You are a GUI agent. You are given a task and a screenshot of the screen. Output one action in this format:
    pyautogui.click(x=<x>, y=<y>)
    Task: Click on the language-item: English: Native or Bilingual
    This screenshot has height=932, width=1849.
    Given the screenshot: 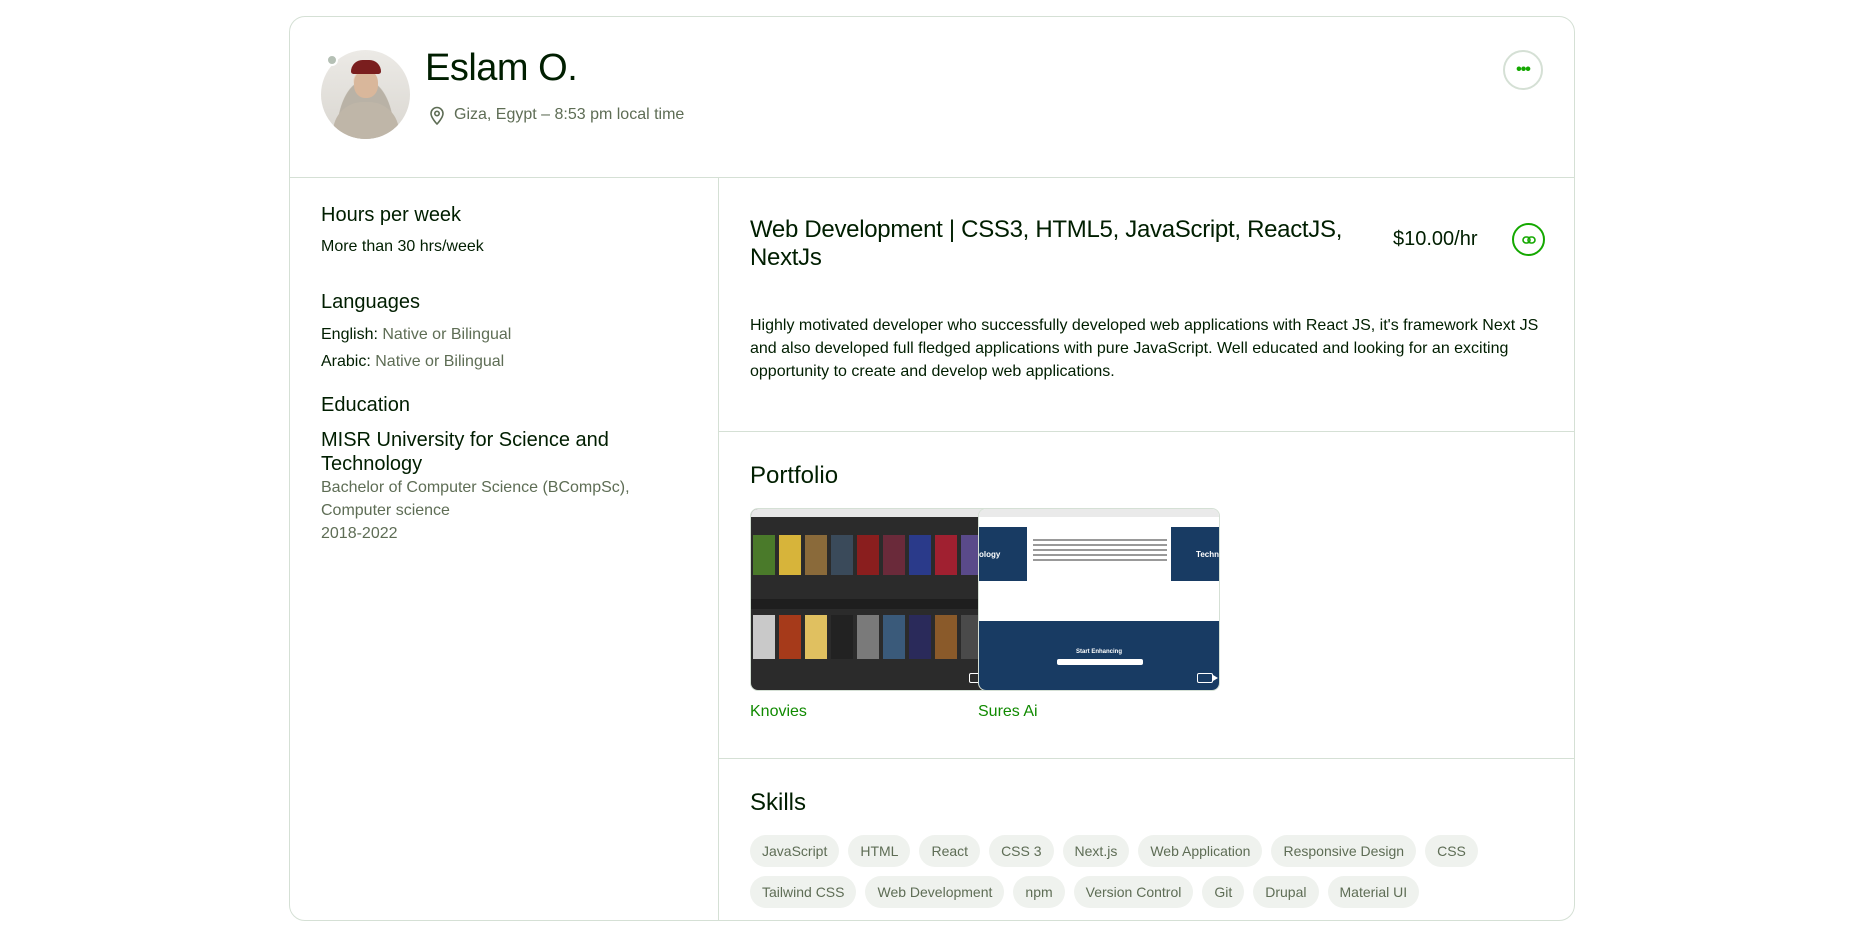 What is the action you would take?
    pyautogui.click(x=416, y=335)
    